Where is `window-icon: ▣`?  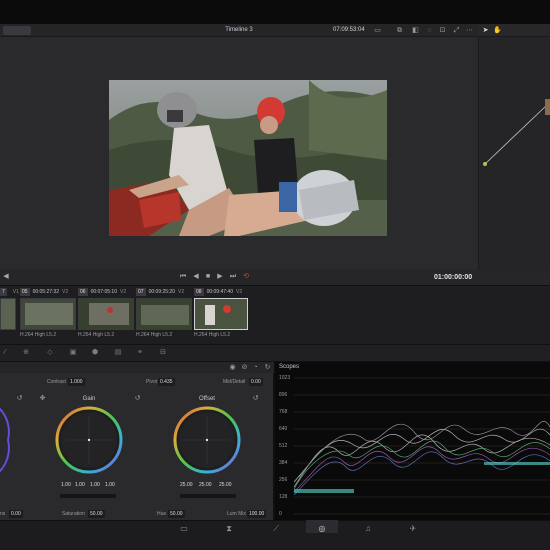
window-icon: ▣ is located at coordinates (73, 353).